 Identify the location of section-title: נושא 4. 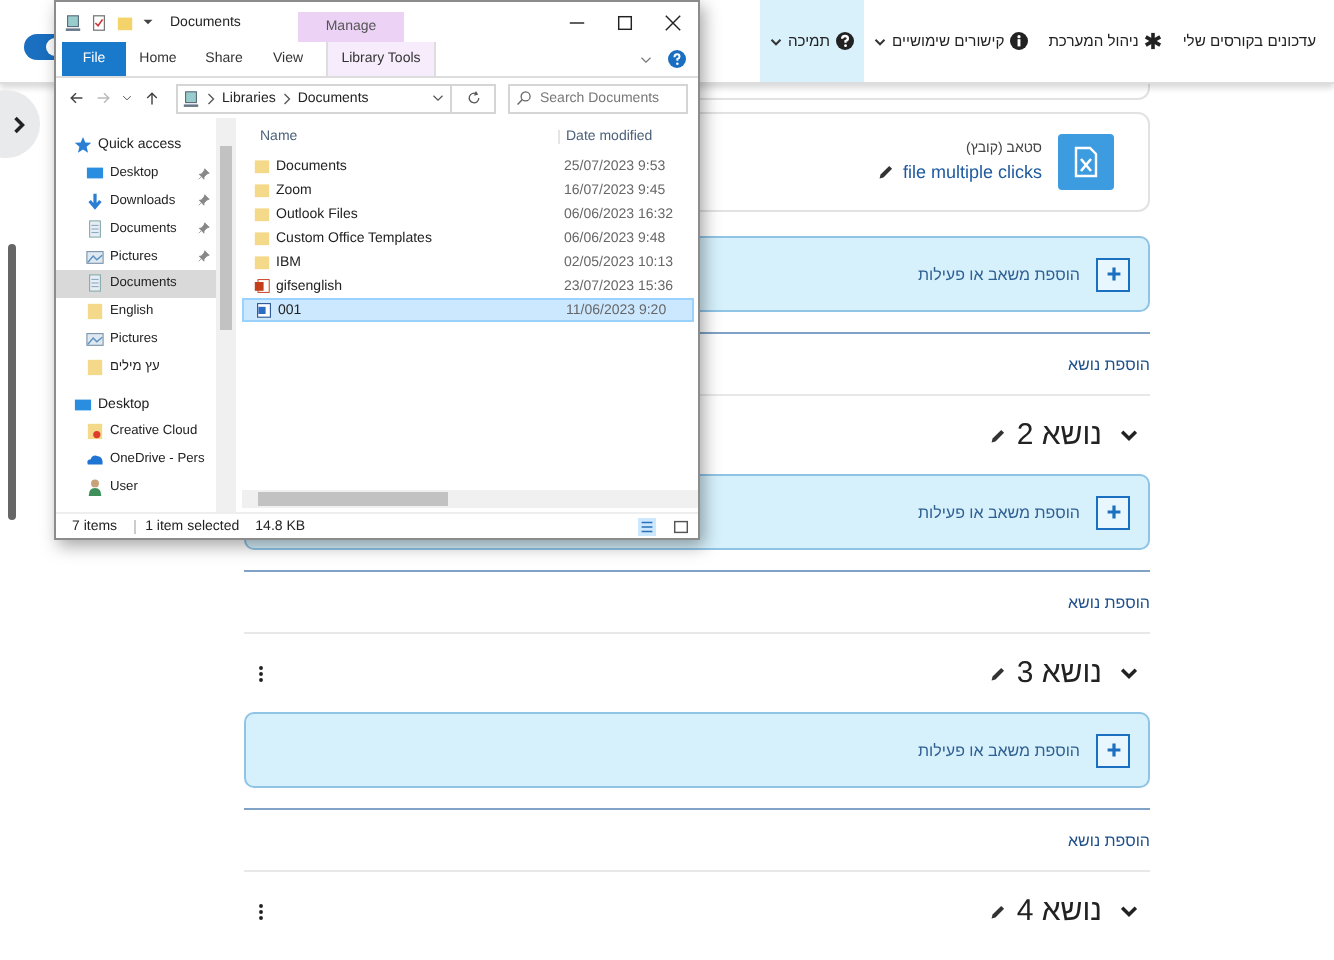
(1059, 911).